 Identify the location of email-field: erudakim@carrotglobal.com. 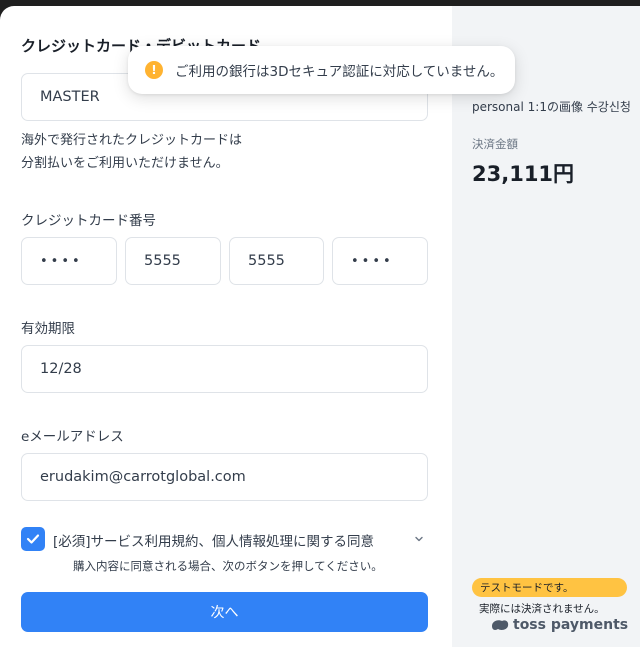
(224, 477).